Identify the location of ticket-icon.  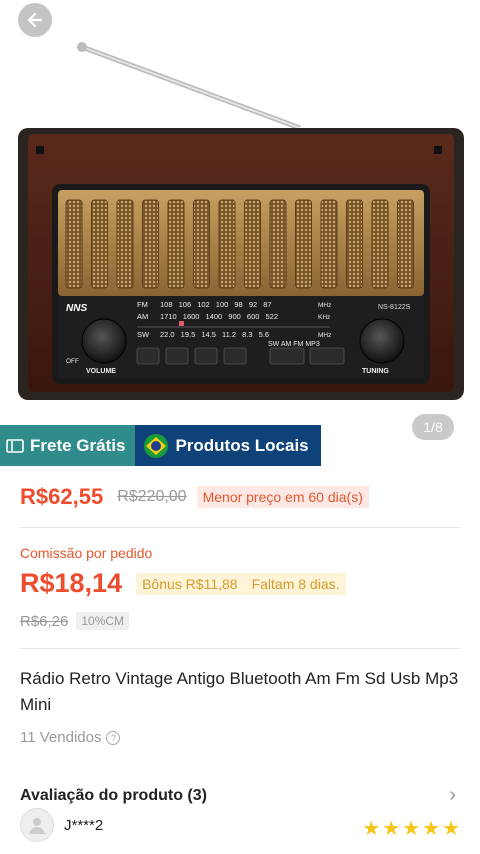
(15, 445).